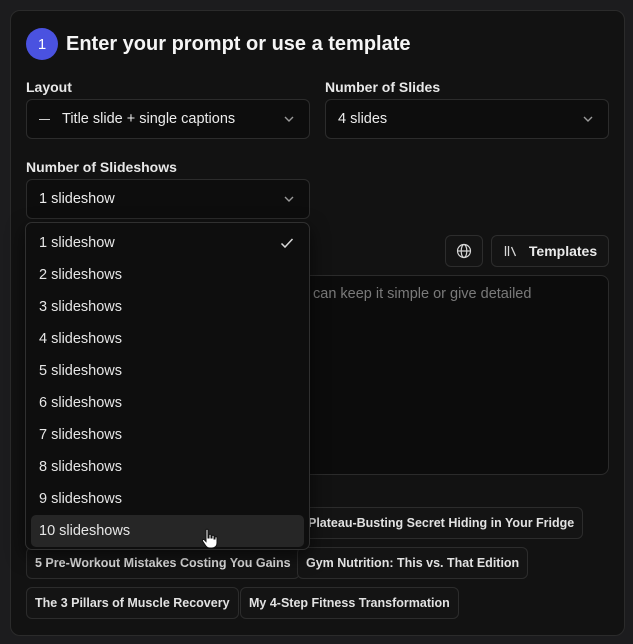 The height and width of the screenshot is (644, 633). Describe the element at coordinates (77, 199) in the screenshot. I see `slideshows-value: 1 slideshow` at that location.